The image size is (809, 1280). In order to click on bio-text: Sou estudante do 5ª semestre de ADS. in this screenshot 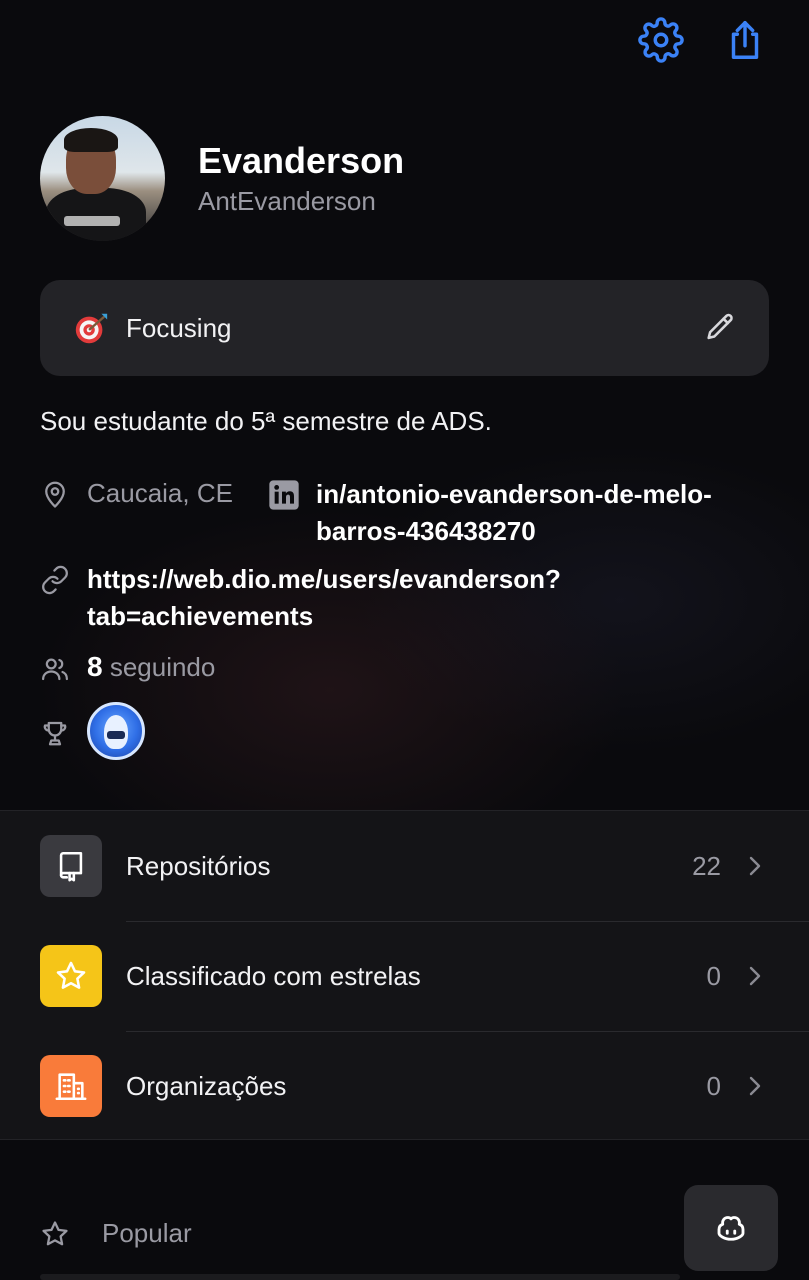, I will do `click(266, 421)`.